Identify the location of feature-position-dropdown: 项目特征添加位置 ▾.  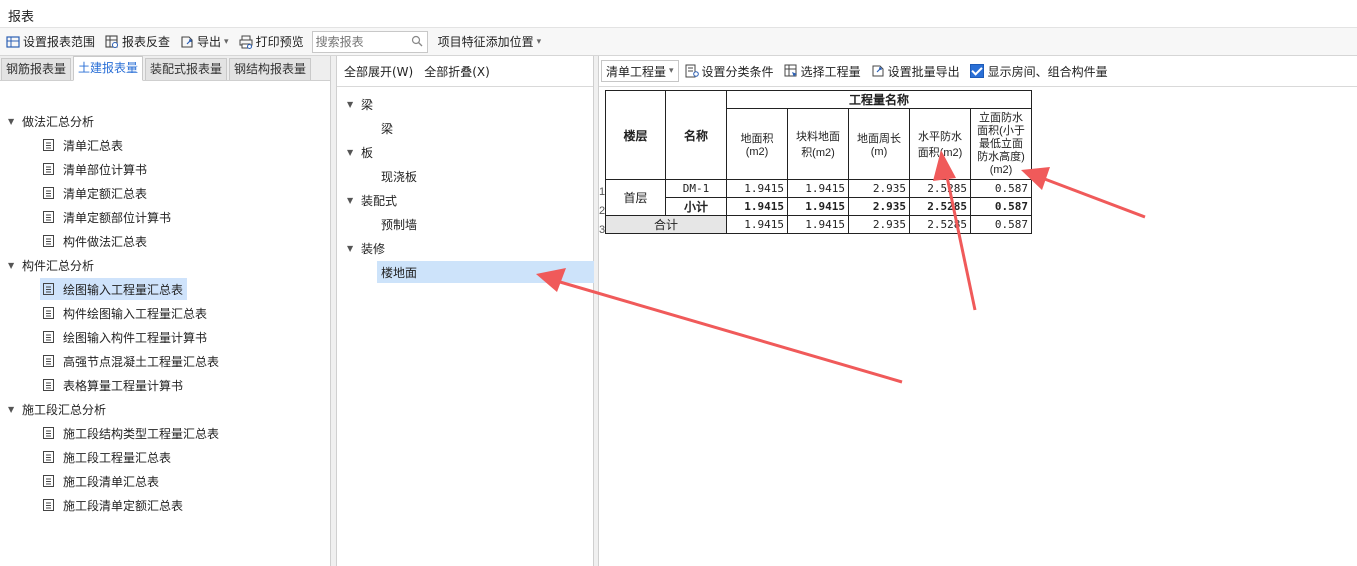
(490, 42).